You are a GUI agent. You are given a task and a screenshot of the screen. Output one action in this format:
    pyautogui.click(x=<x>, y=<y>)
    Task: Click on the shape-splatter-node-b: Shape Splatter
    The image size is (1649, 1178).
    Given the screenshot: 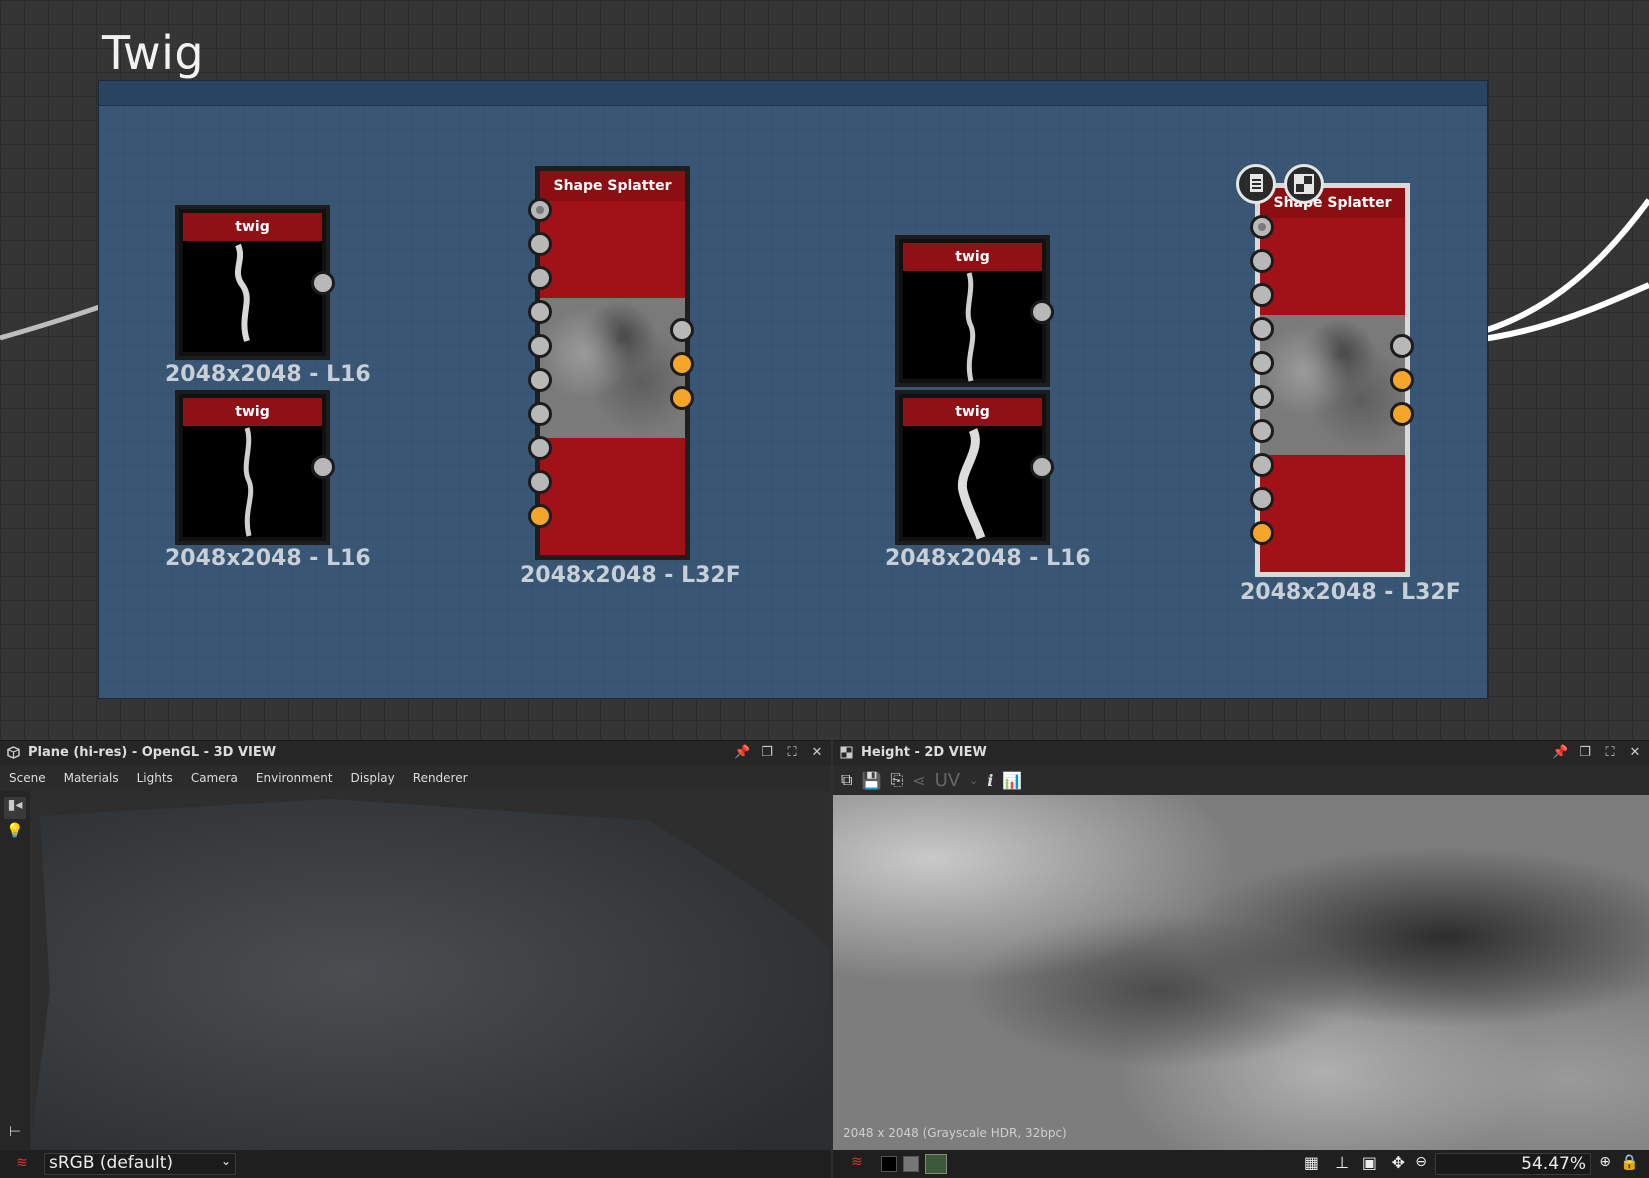 What is the action you would take?
    pyautogui.click(x=1332, y=380)
    